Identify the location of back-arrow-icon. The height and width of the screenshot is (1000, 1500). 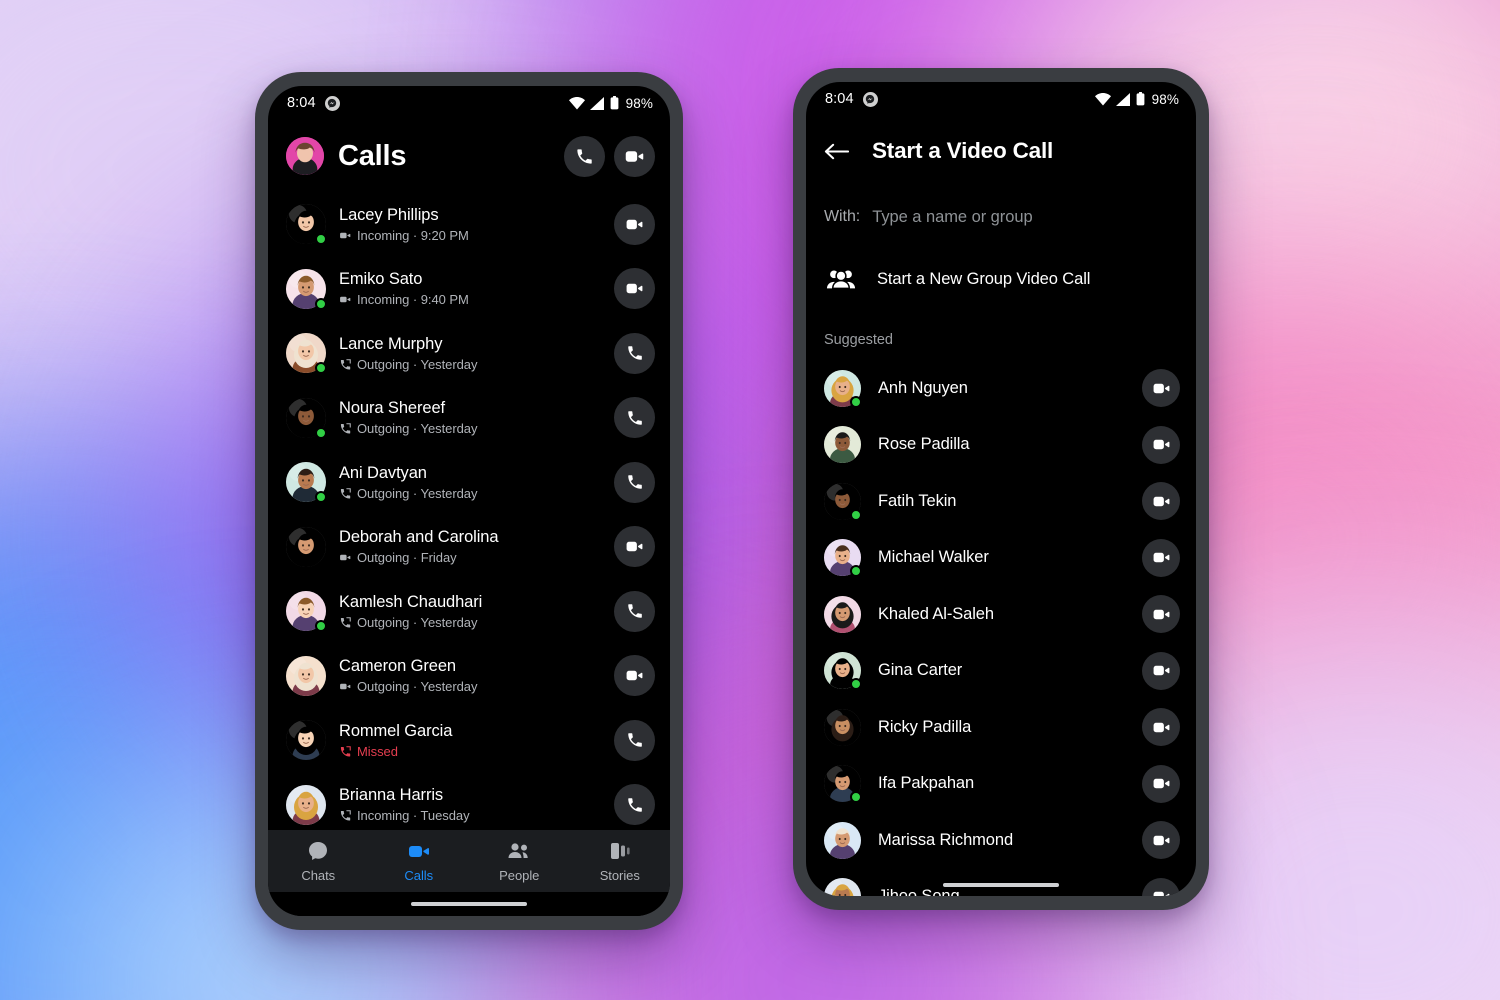
(837, 151).